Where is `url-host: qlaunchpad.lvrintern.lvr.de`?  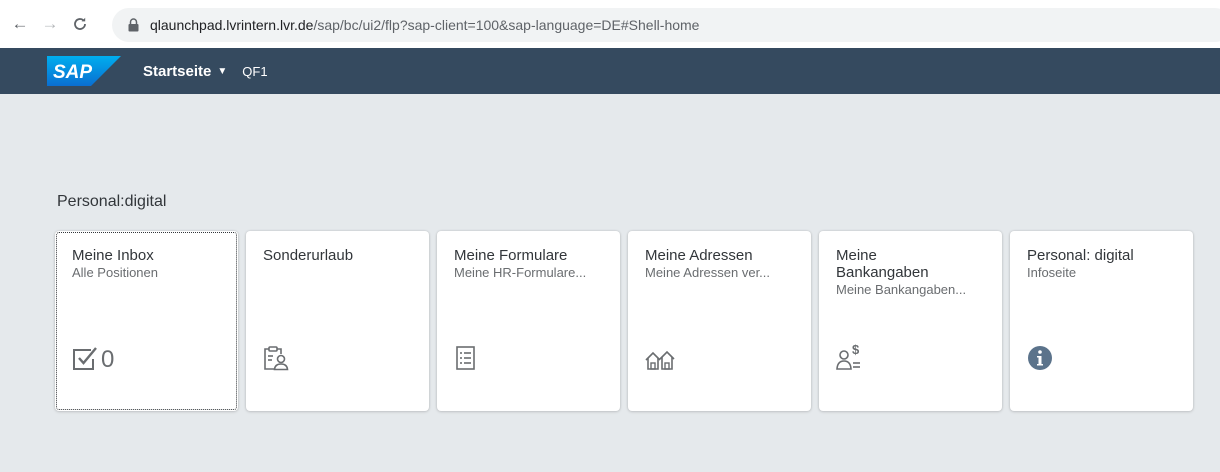 url-host: qlaunchpad.lvrintern.lvr.de is located at coordinates (232, 25).